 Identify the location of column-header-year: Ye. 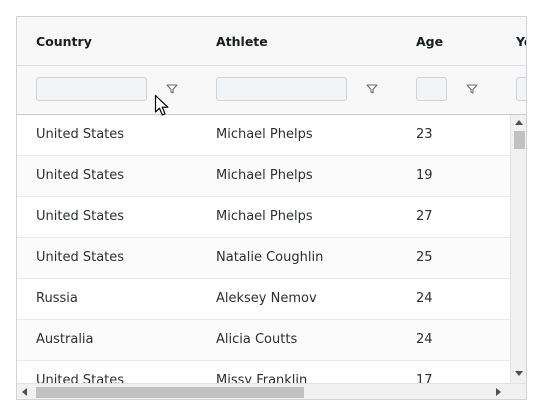
(521, 41).